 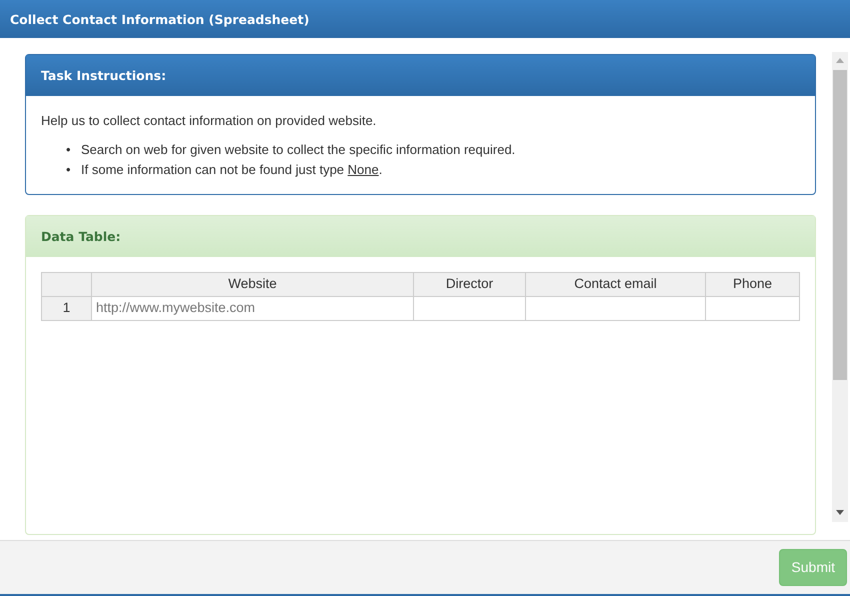 What do you see at coordinates (425, 19) in the screenshot?
I see `window-title: Collect Contact Information (Spreadsheet)` at bounding box center [425, 19].